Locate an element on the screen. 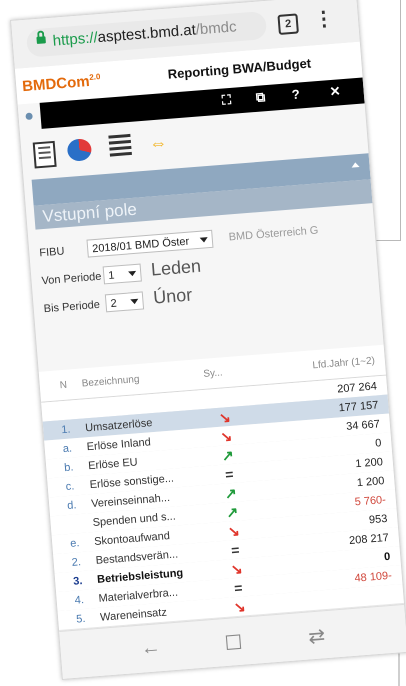  url-text: https://asptest.bmd.at/bmdc is located at coordinates (145, 34).